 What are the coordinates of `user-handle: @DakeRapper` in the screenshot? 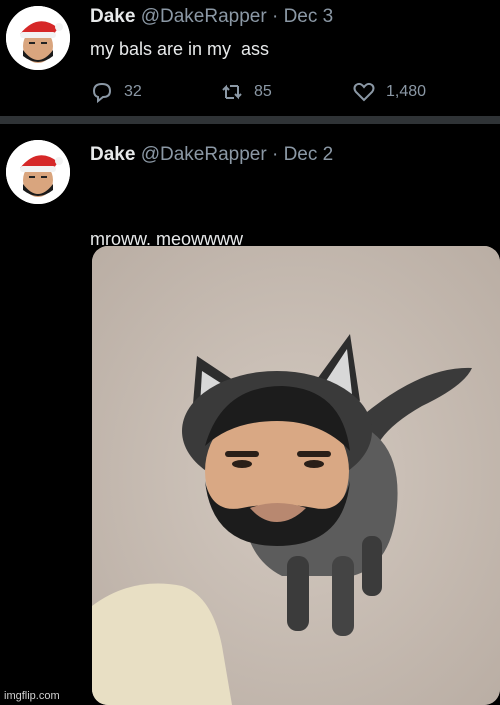 It's located at (204, 154).